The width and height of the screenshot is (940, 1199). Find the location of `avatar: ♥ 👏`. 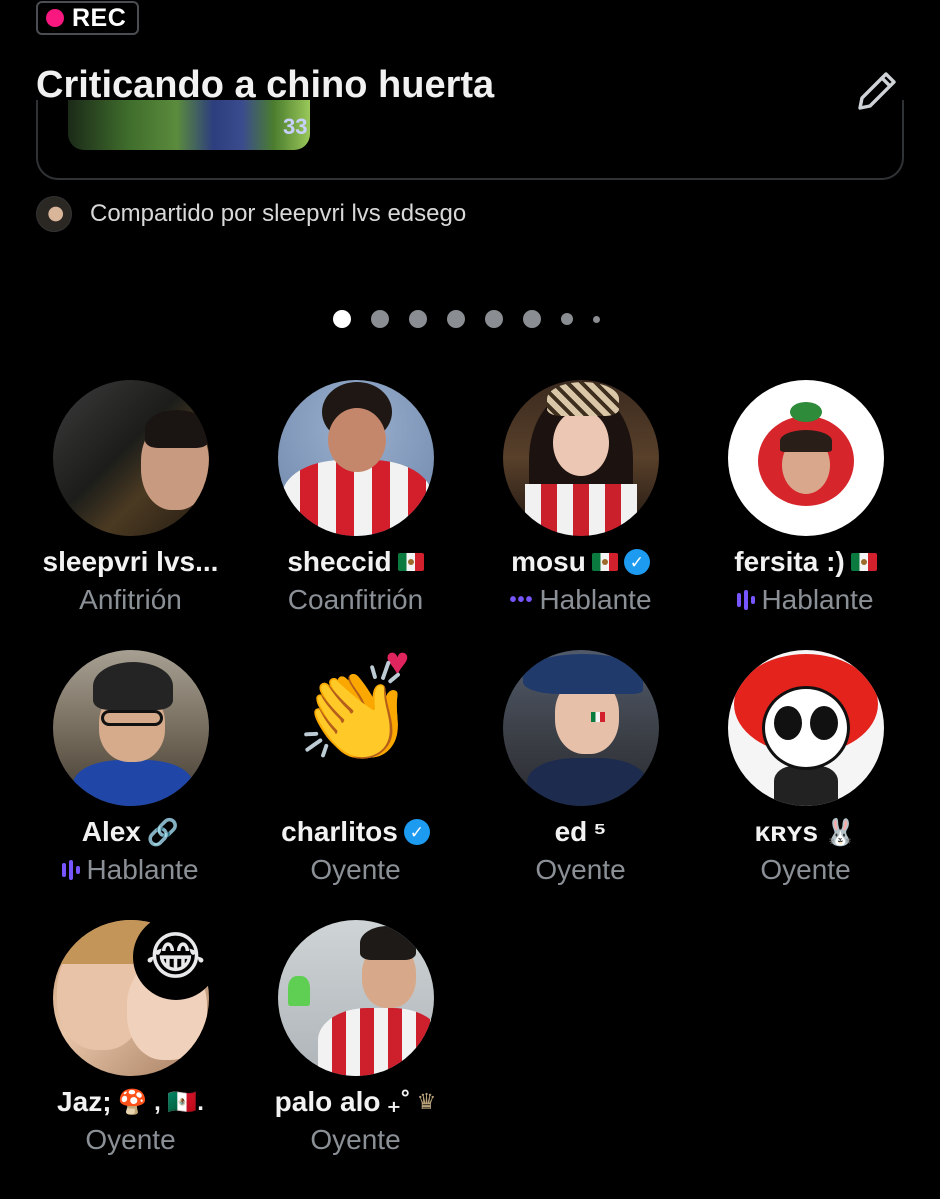

avatar: ♥ 👏 is located at coordinates (355, 723).